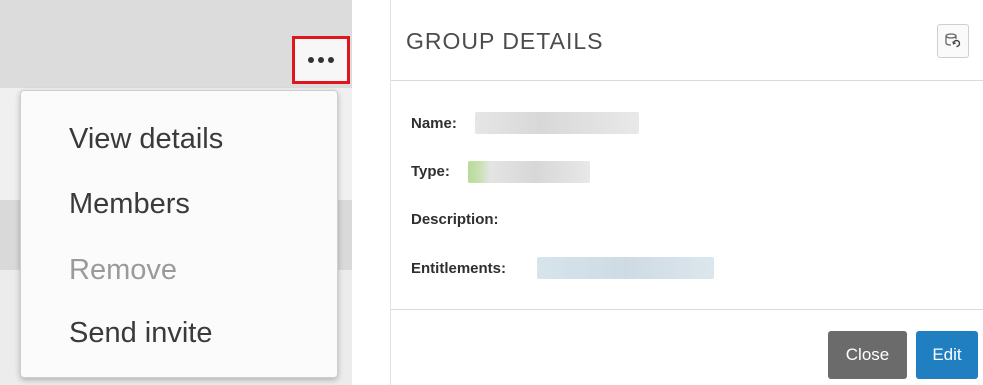  I want to click on more-horizontal-icon, so click(321, 60).